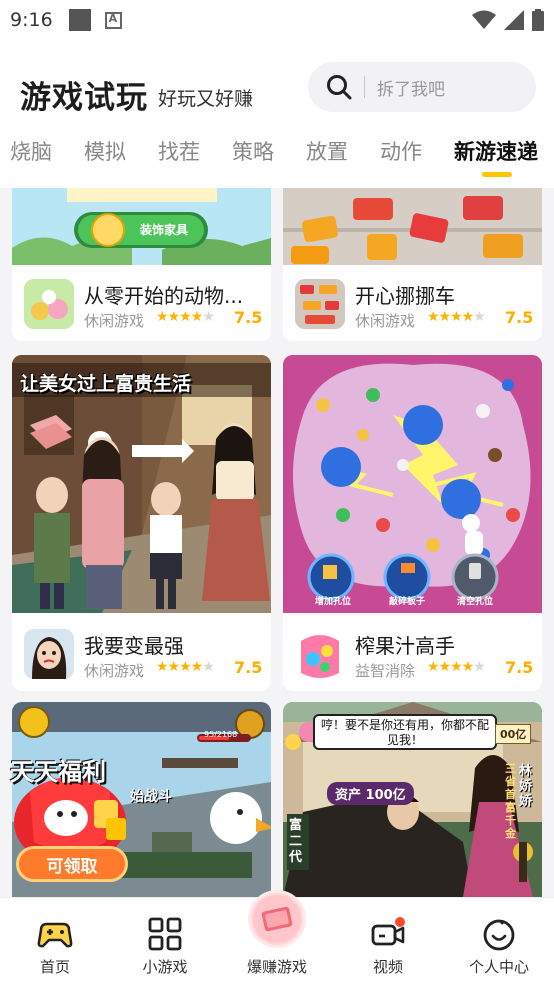 The width and height of the screenshot is (554, 985). I want to click on nav-video: 视频, so click(388, 941).